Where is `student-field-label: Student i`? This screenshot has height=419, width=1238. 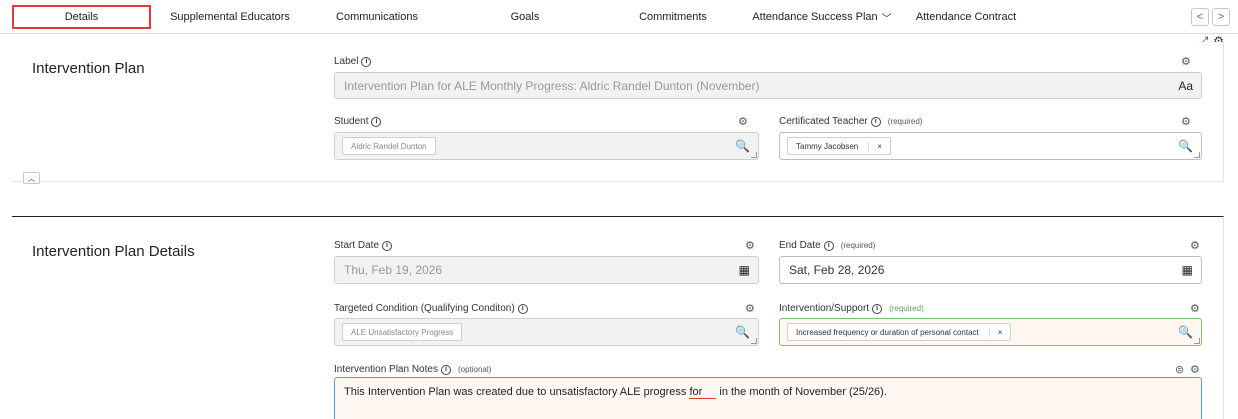
student-field-label: Student i is located at coordinates (358, 121).